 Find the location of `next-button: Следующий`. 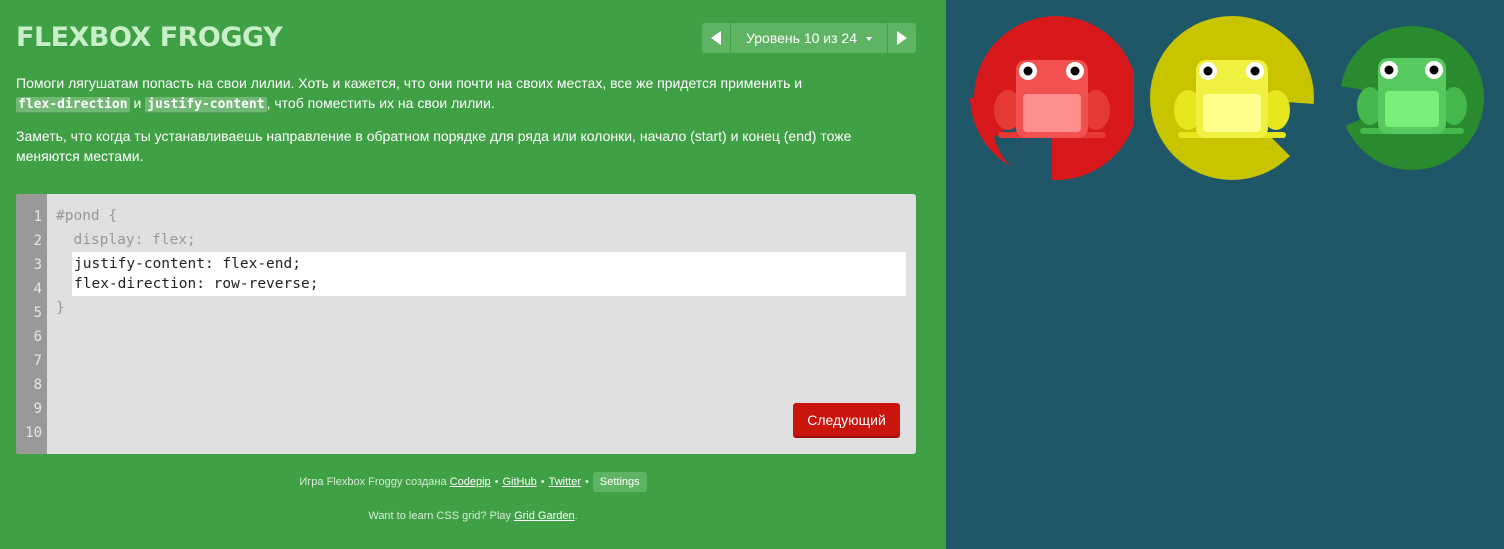

next-button: Следующий is located at coordinates (846, 420).